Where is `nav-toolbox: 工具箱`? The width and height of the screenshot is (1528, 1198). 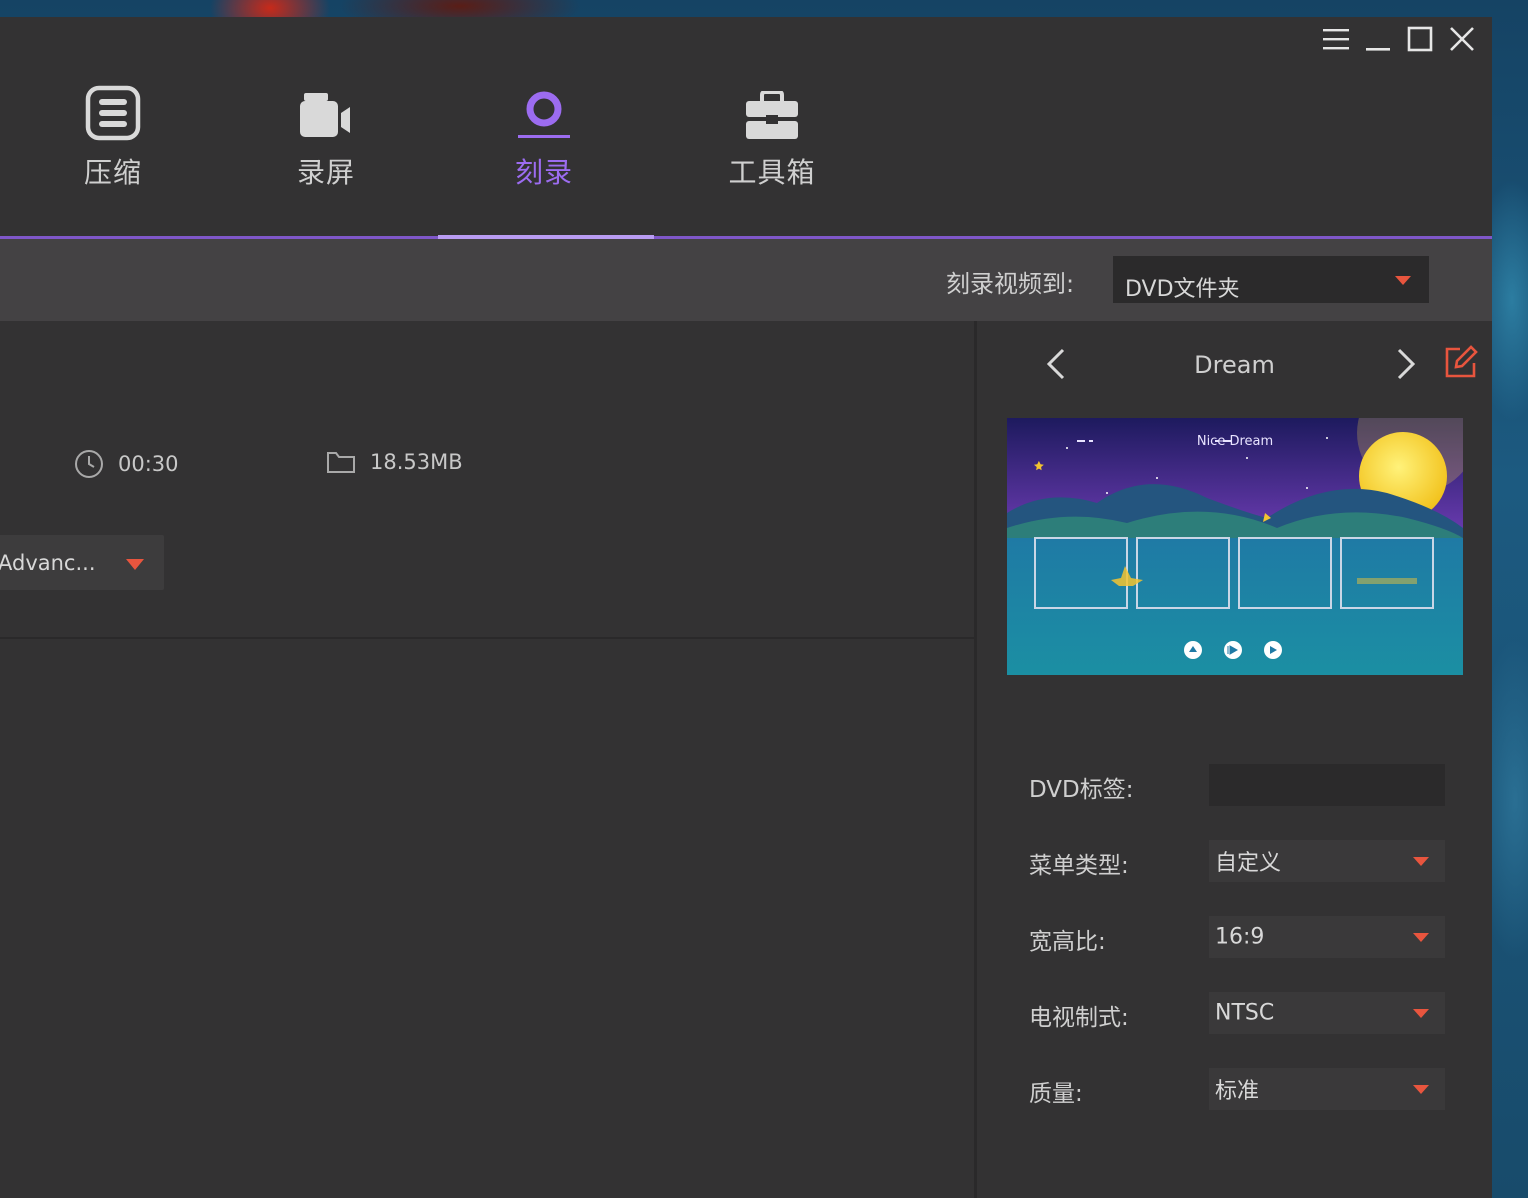
nav-toolbox: 工具箱 is located at coordinates (772, 135).